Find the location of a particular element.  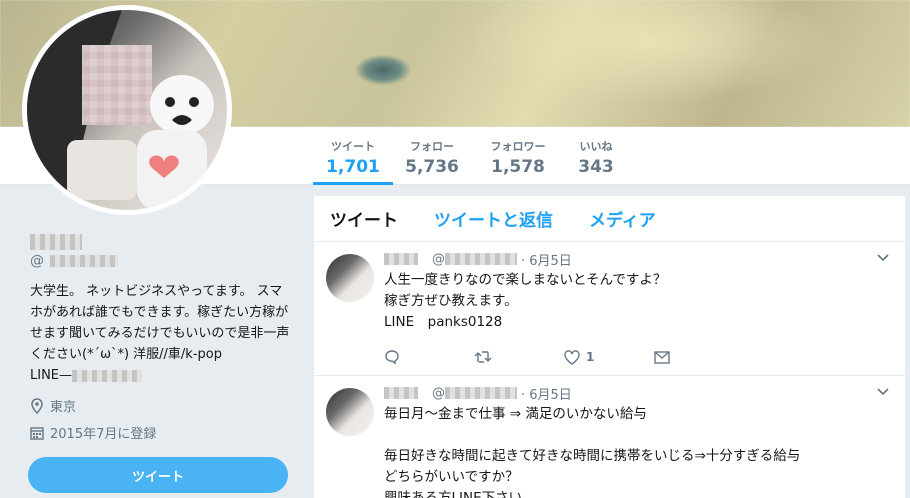

stat-tweets: ツイート 1,701 is located at coordinates (353, 156).